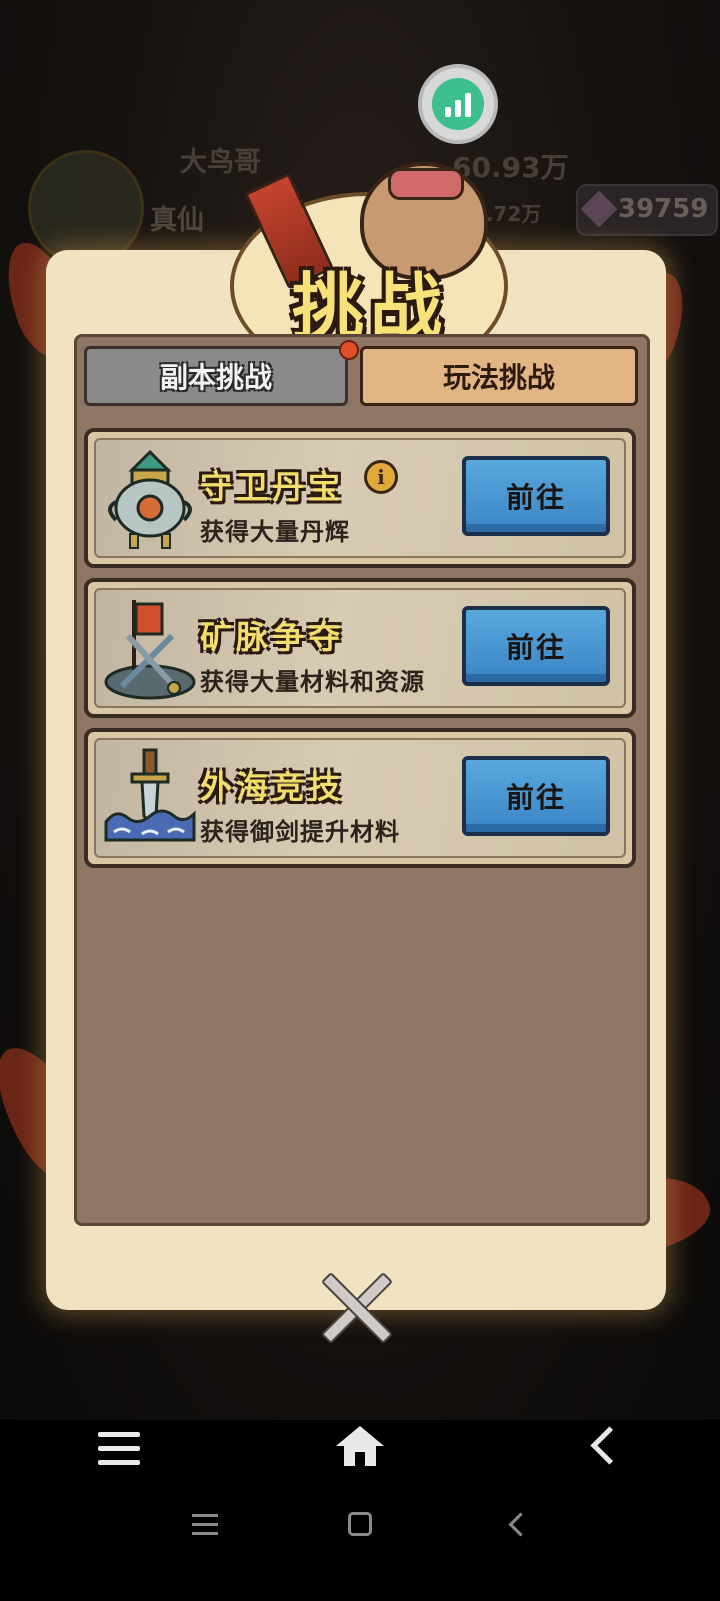 The height and width of the screenshot is (1601, 720). I want to click on home-square-icon, so click(360, 1524).